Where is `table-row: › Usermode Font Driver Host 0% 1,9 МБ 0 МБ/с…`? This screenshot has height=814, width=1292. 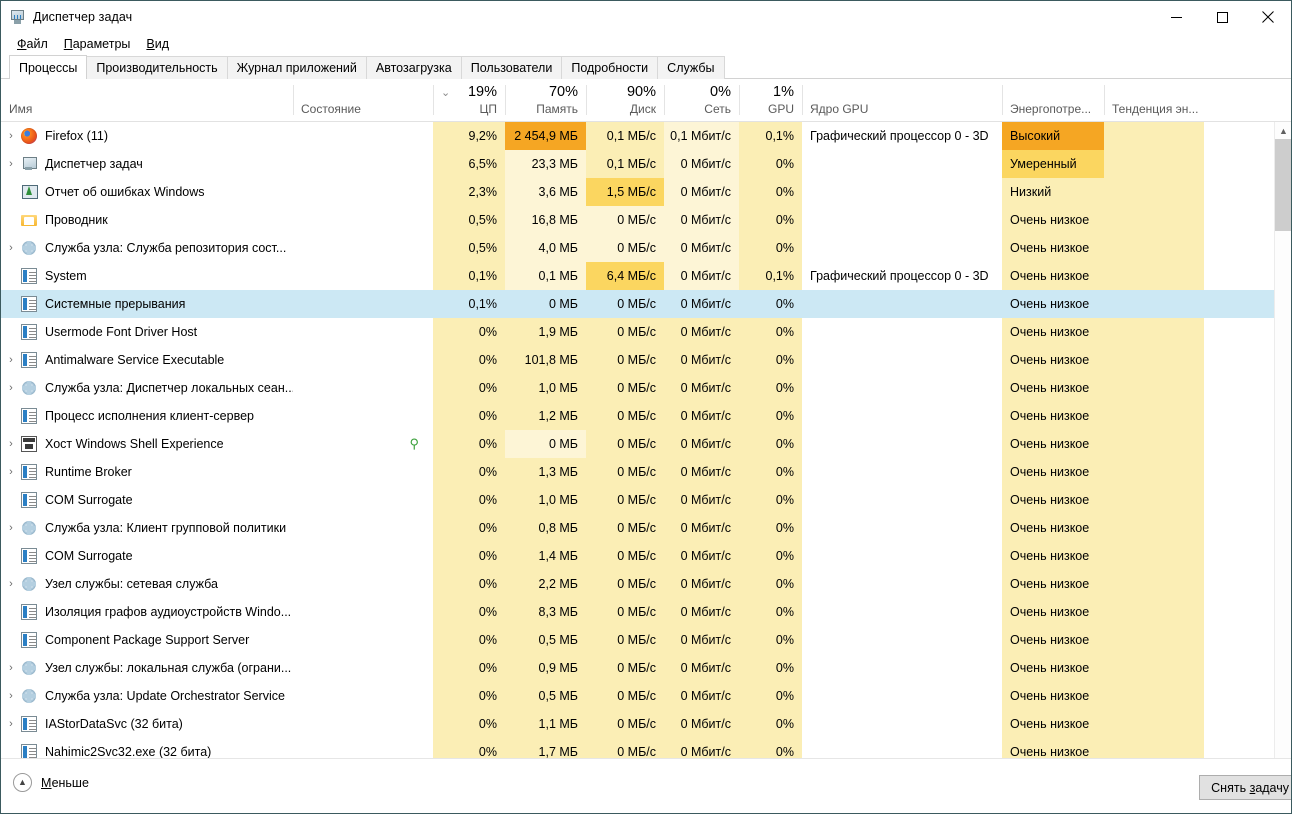 table-row: › Usermode Font Driver Host 0% 1,9 МБ 0 МБ/с… is located at coordinates (646, 332).